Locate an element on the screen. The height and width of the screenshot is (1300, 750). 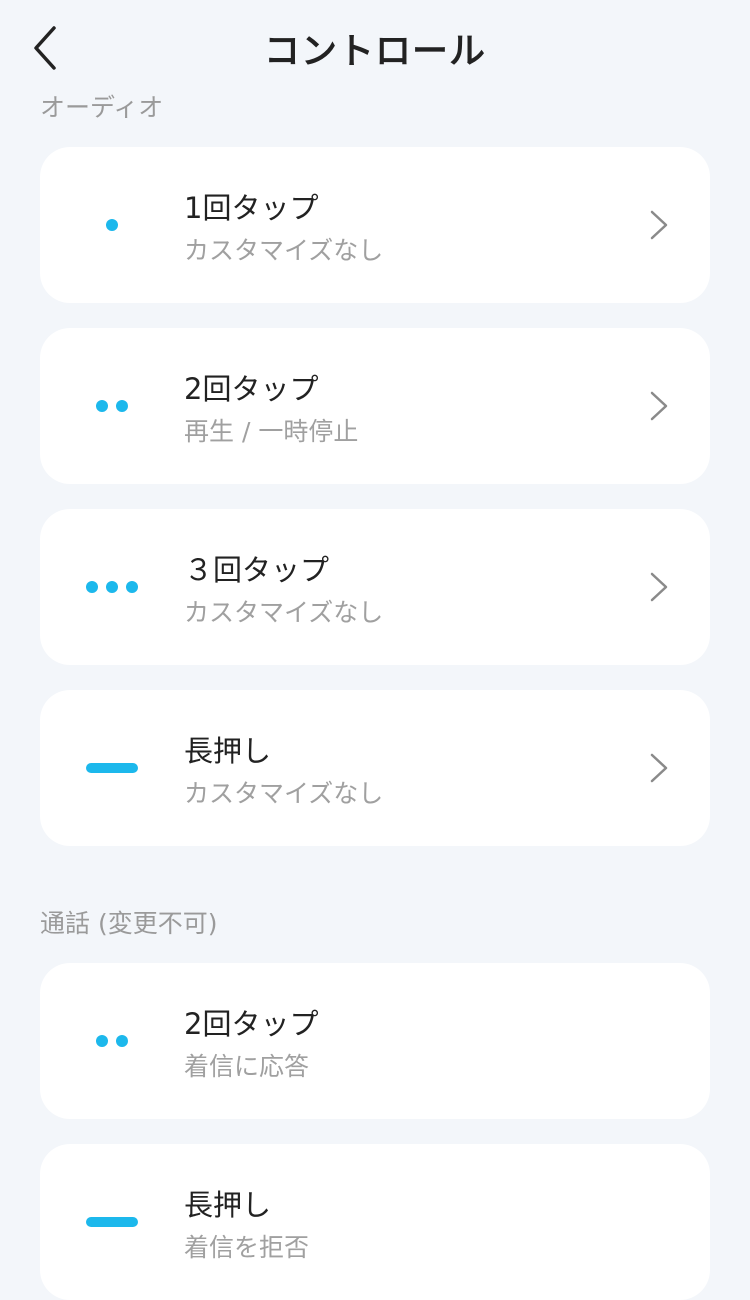
item-title: ３回タップ is located at coordinates (257, 570).